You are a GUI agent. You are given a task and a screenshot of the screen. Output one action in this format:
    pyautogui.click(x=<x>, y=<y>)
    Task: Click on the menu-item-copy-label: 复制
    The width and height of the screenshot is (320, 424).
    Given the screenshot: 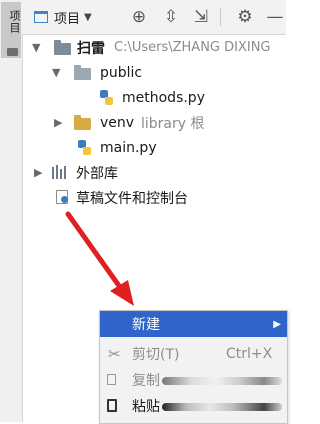 What is the action you would take?
    pyautogui.click(x=146, y=381)
    